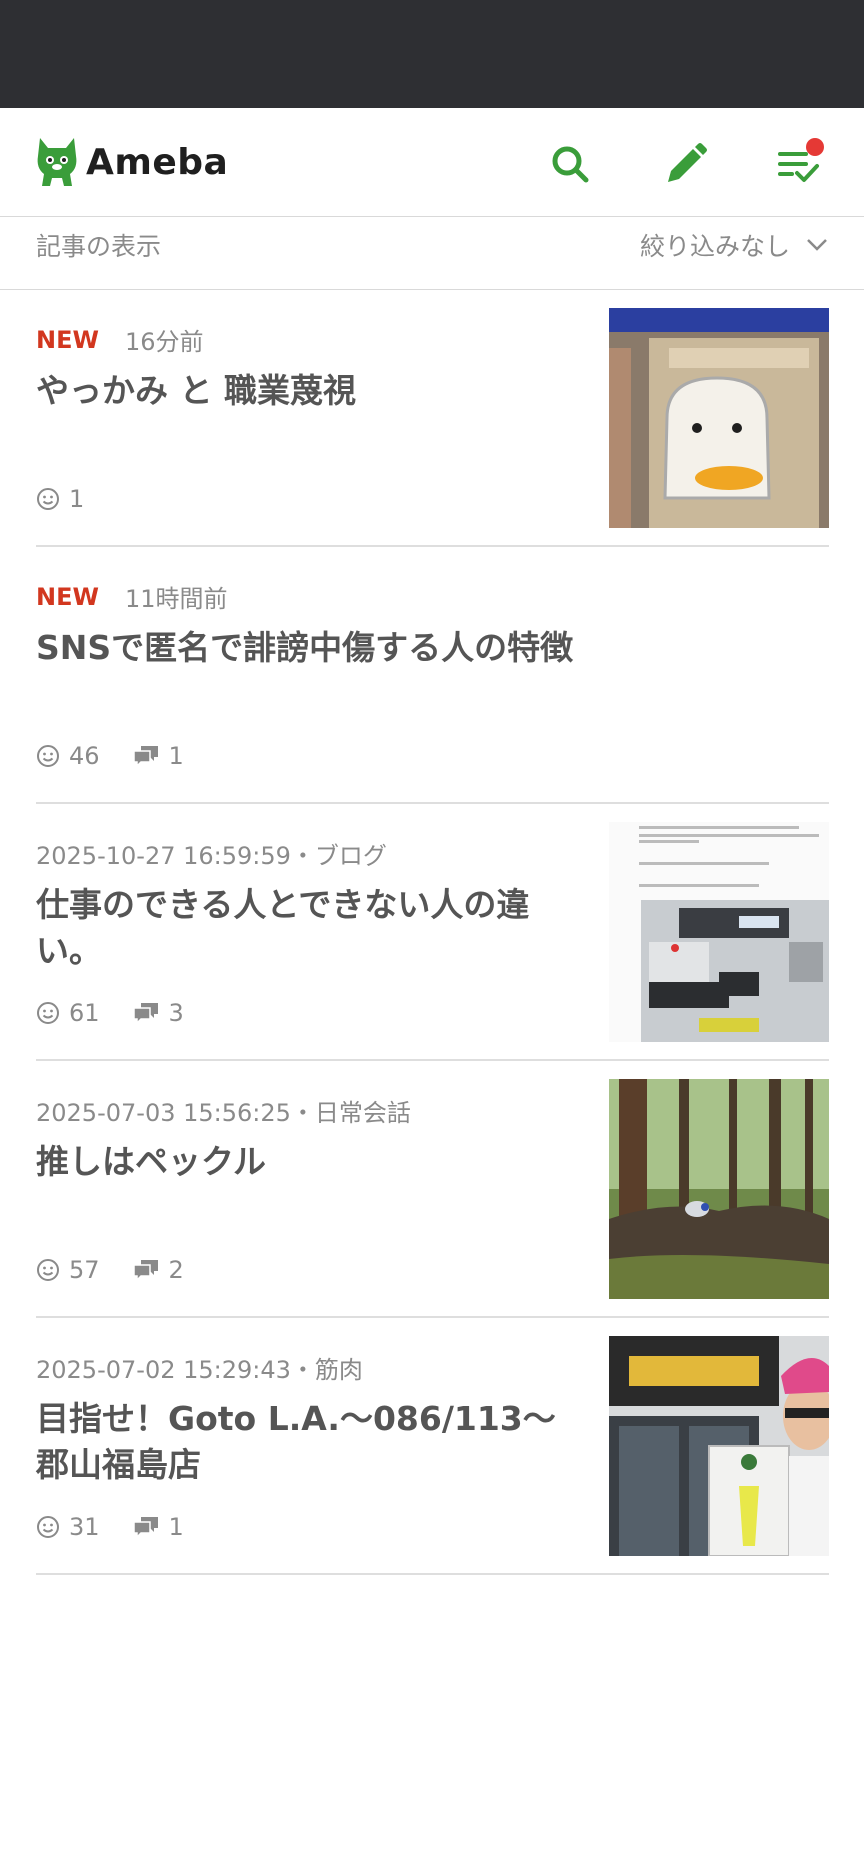 Image resolution: width=864 pixels, height=1872 pixels. I want to click on likes-count: 31, so click(84, 1527).